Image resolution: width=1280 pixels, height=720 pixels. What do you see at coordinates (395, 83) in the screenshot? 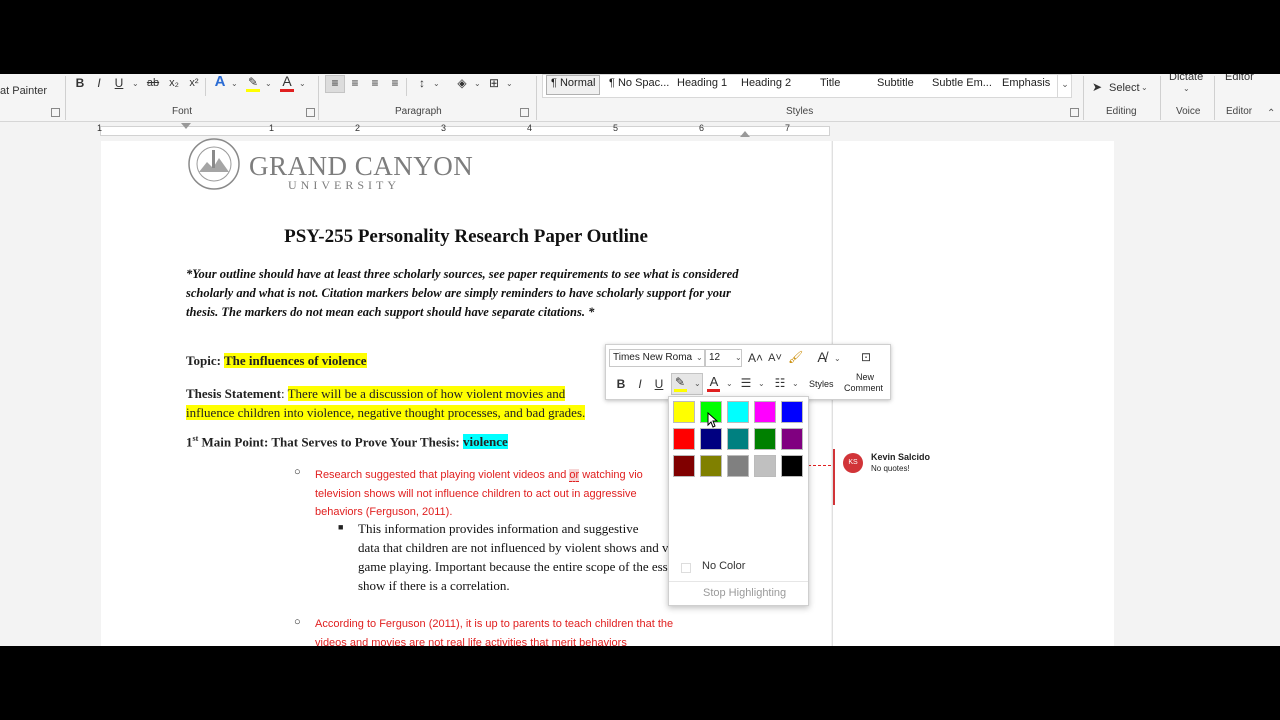
I see `justify-icon: ≡` at bounding box center [395, 83].